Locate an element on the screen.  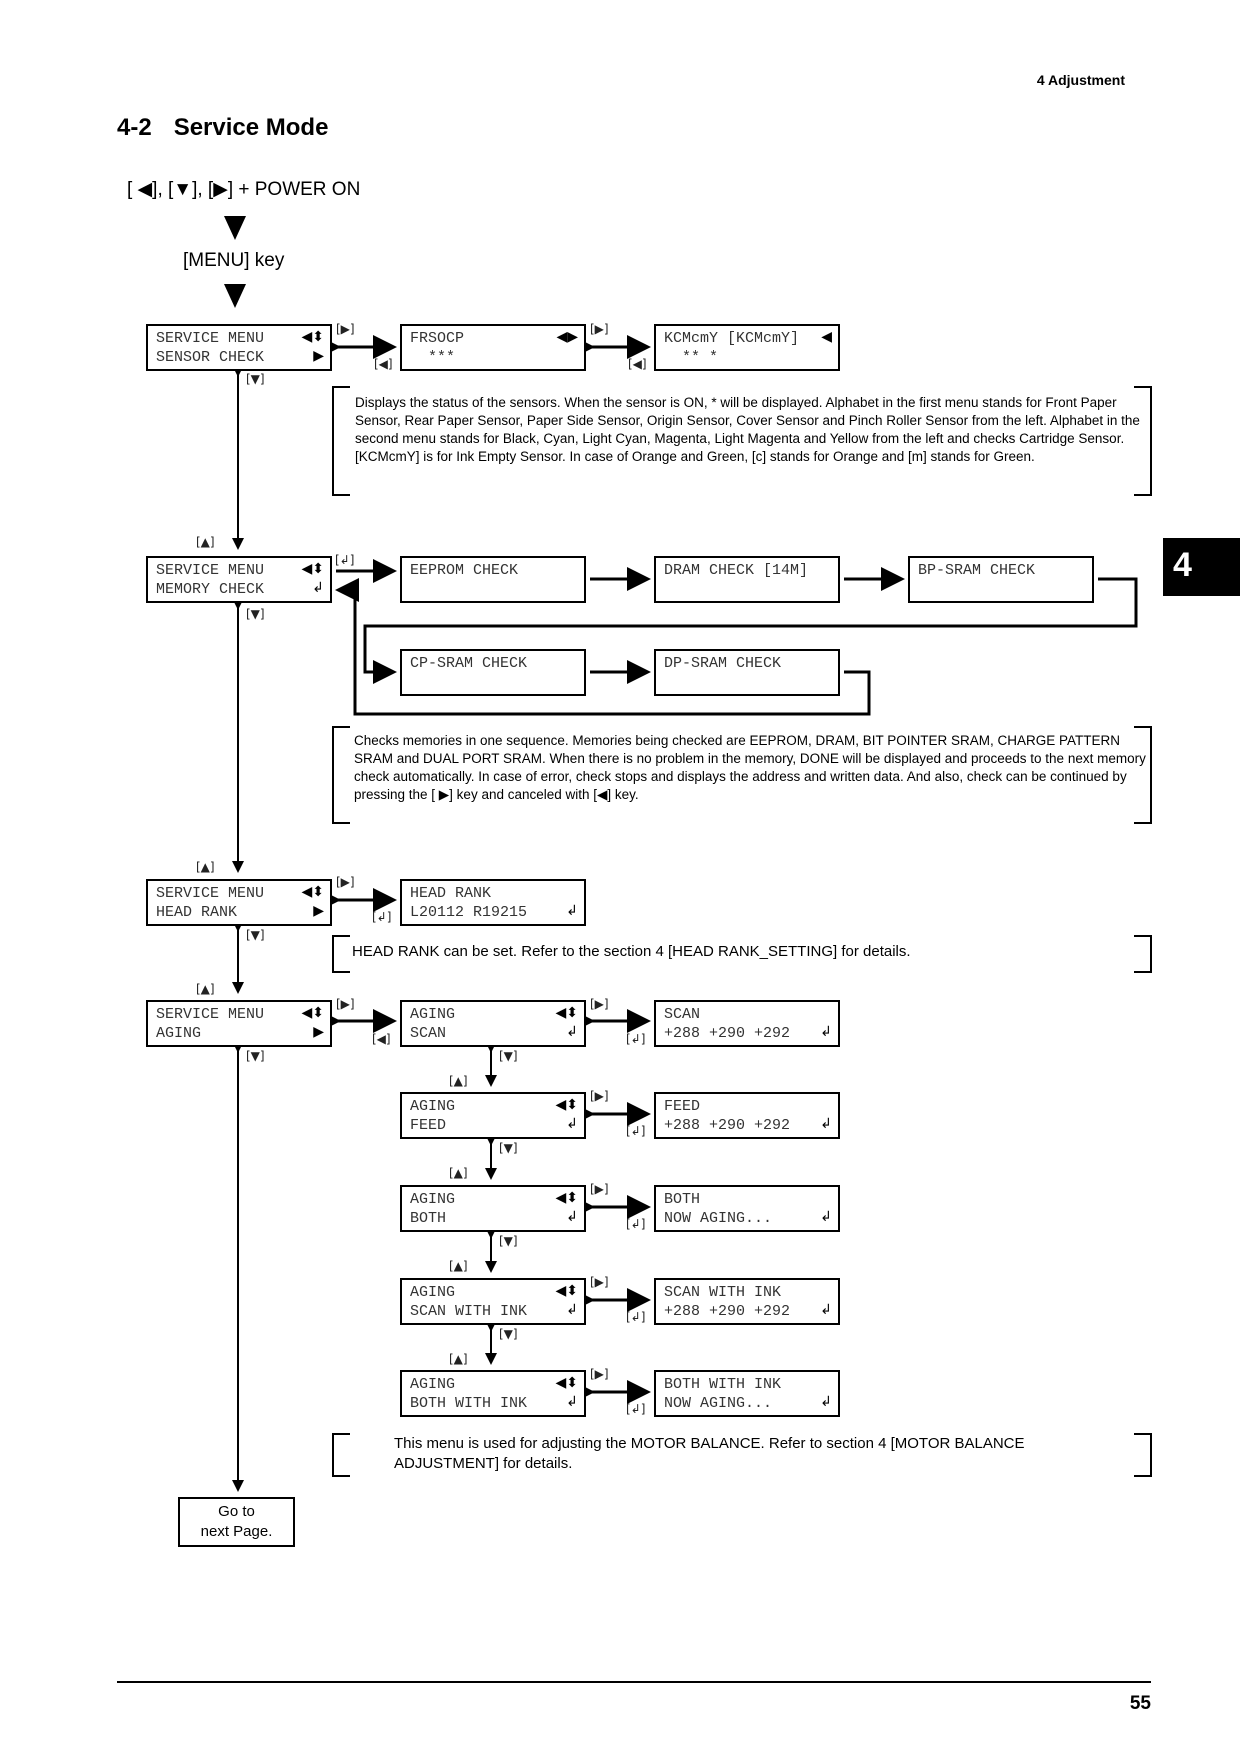
left-right-icon: ◀▶ is located at coordinates (567, 337).